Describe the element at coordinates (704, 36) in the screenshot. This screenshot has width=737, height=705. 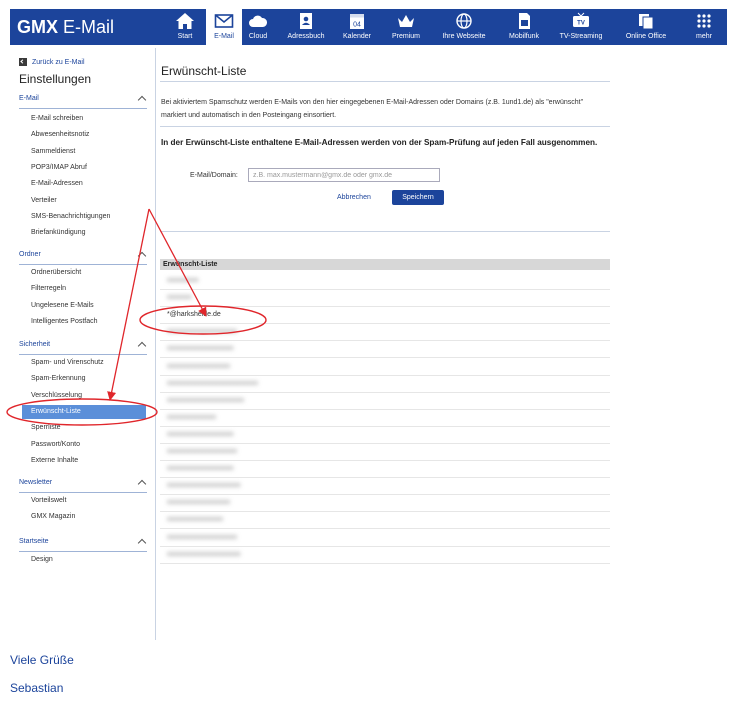
I see `nav-label: mehr` at that location.